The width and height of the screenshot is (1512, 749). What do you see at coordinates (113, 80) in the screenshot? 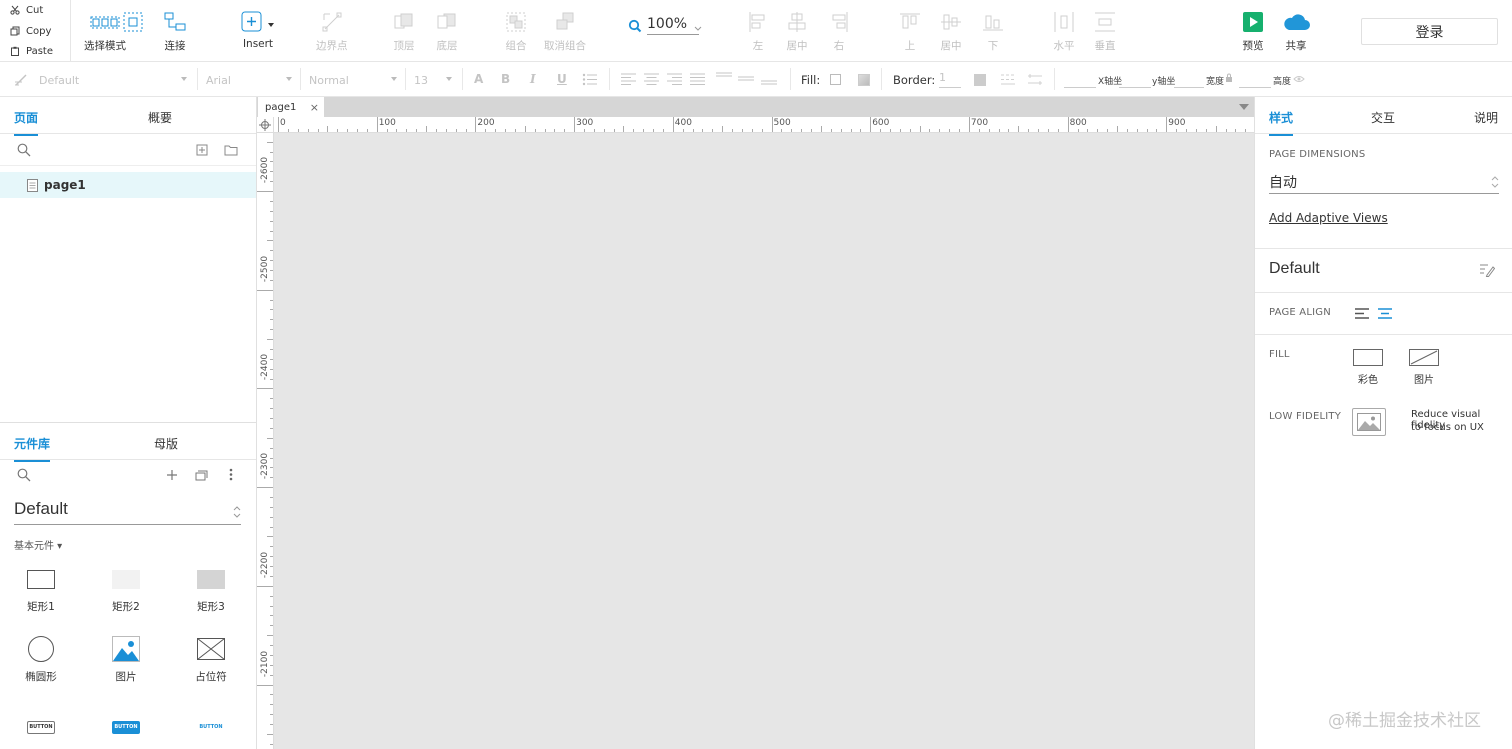
I see `style-select: Default` at bounding box center [113, 80].